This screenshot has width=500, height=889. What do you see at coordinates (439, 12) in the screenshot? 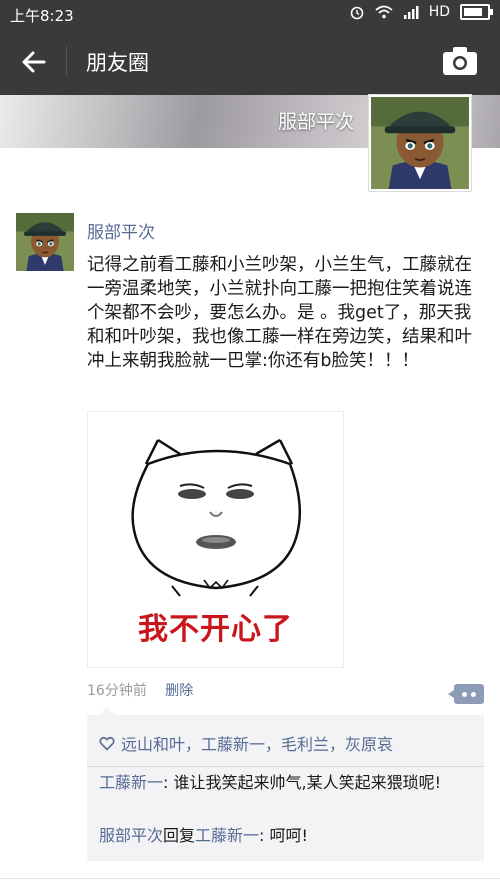
I see `network-type: HD` at bounding box center [439, 12].